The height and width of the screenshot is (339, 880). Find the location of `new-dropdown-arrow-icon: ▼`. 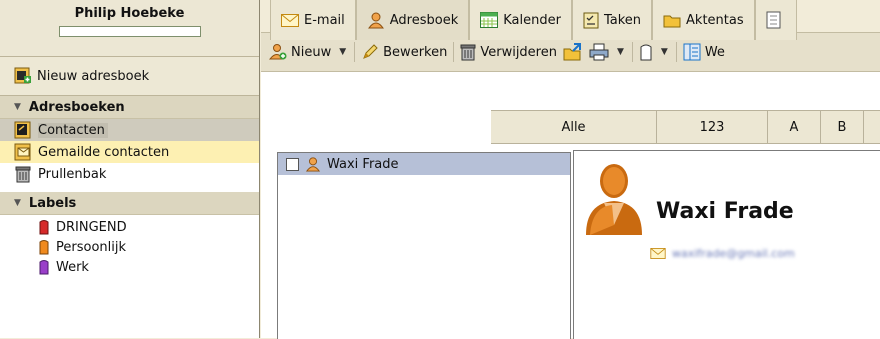

new-dropdown-arrow-icon: ▼ is located at coordinates (342, 52).